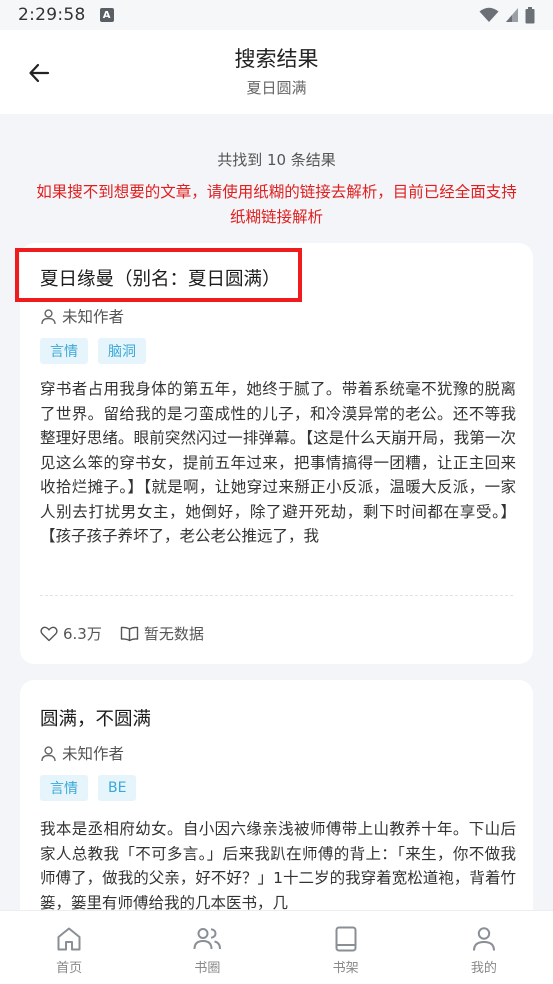 The width and height of the screenshot is (553, 984). What do you see at coordinates (117, 788) in the screenshot?
I see `tag: BE` at bounding box center [117, 788].